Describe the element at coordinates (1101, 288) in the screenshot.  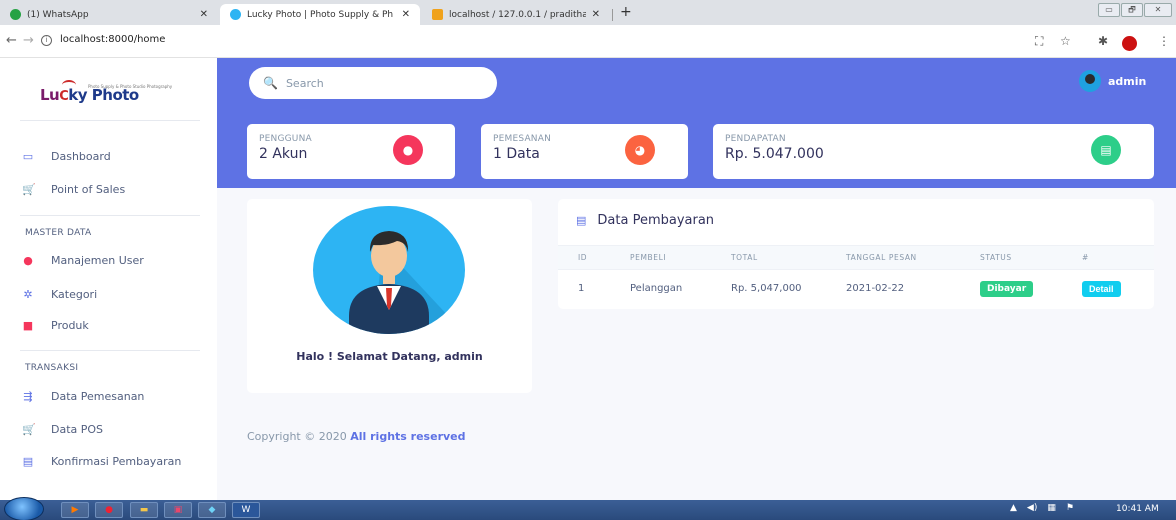
I see `detail-button: Detail` at that location.